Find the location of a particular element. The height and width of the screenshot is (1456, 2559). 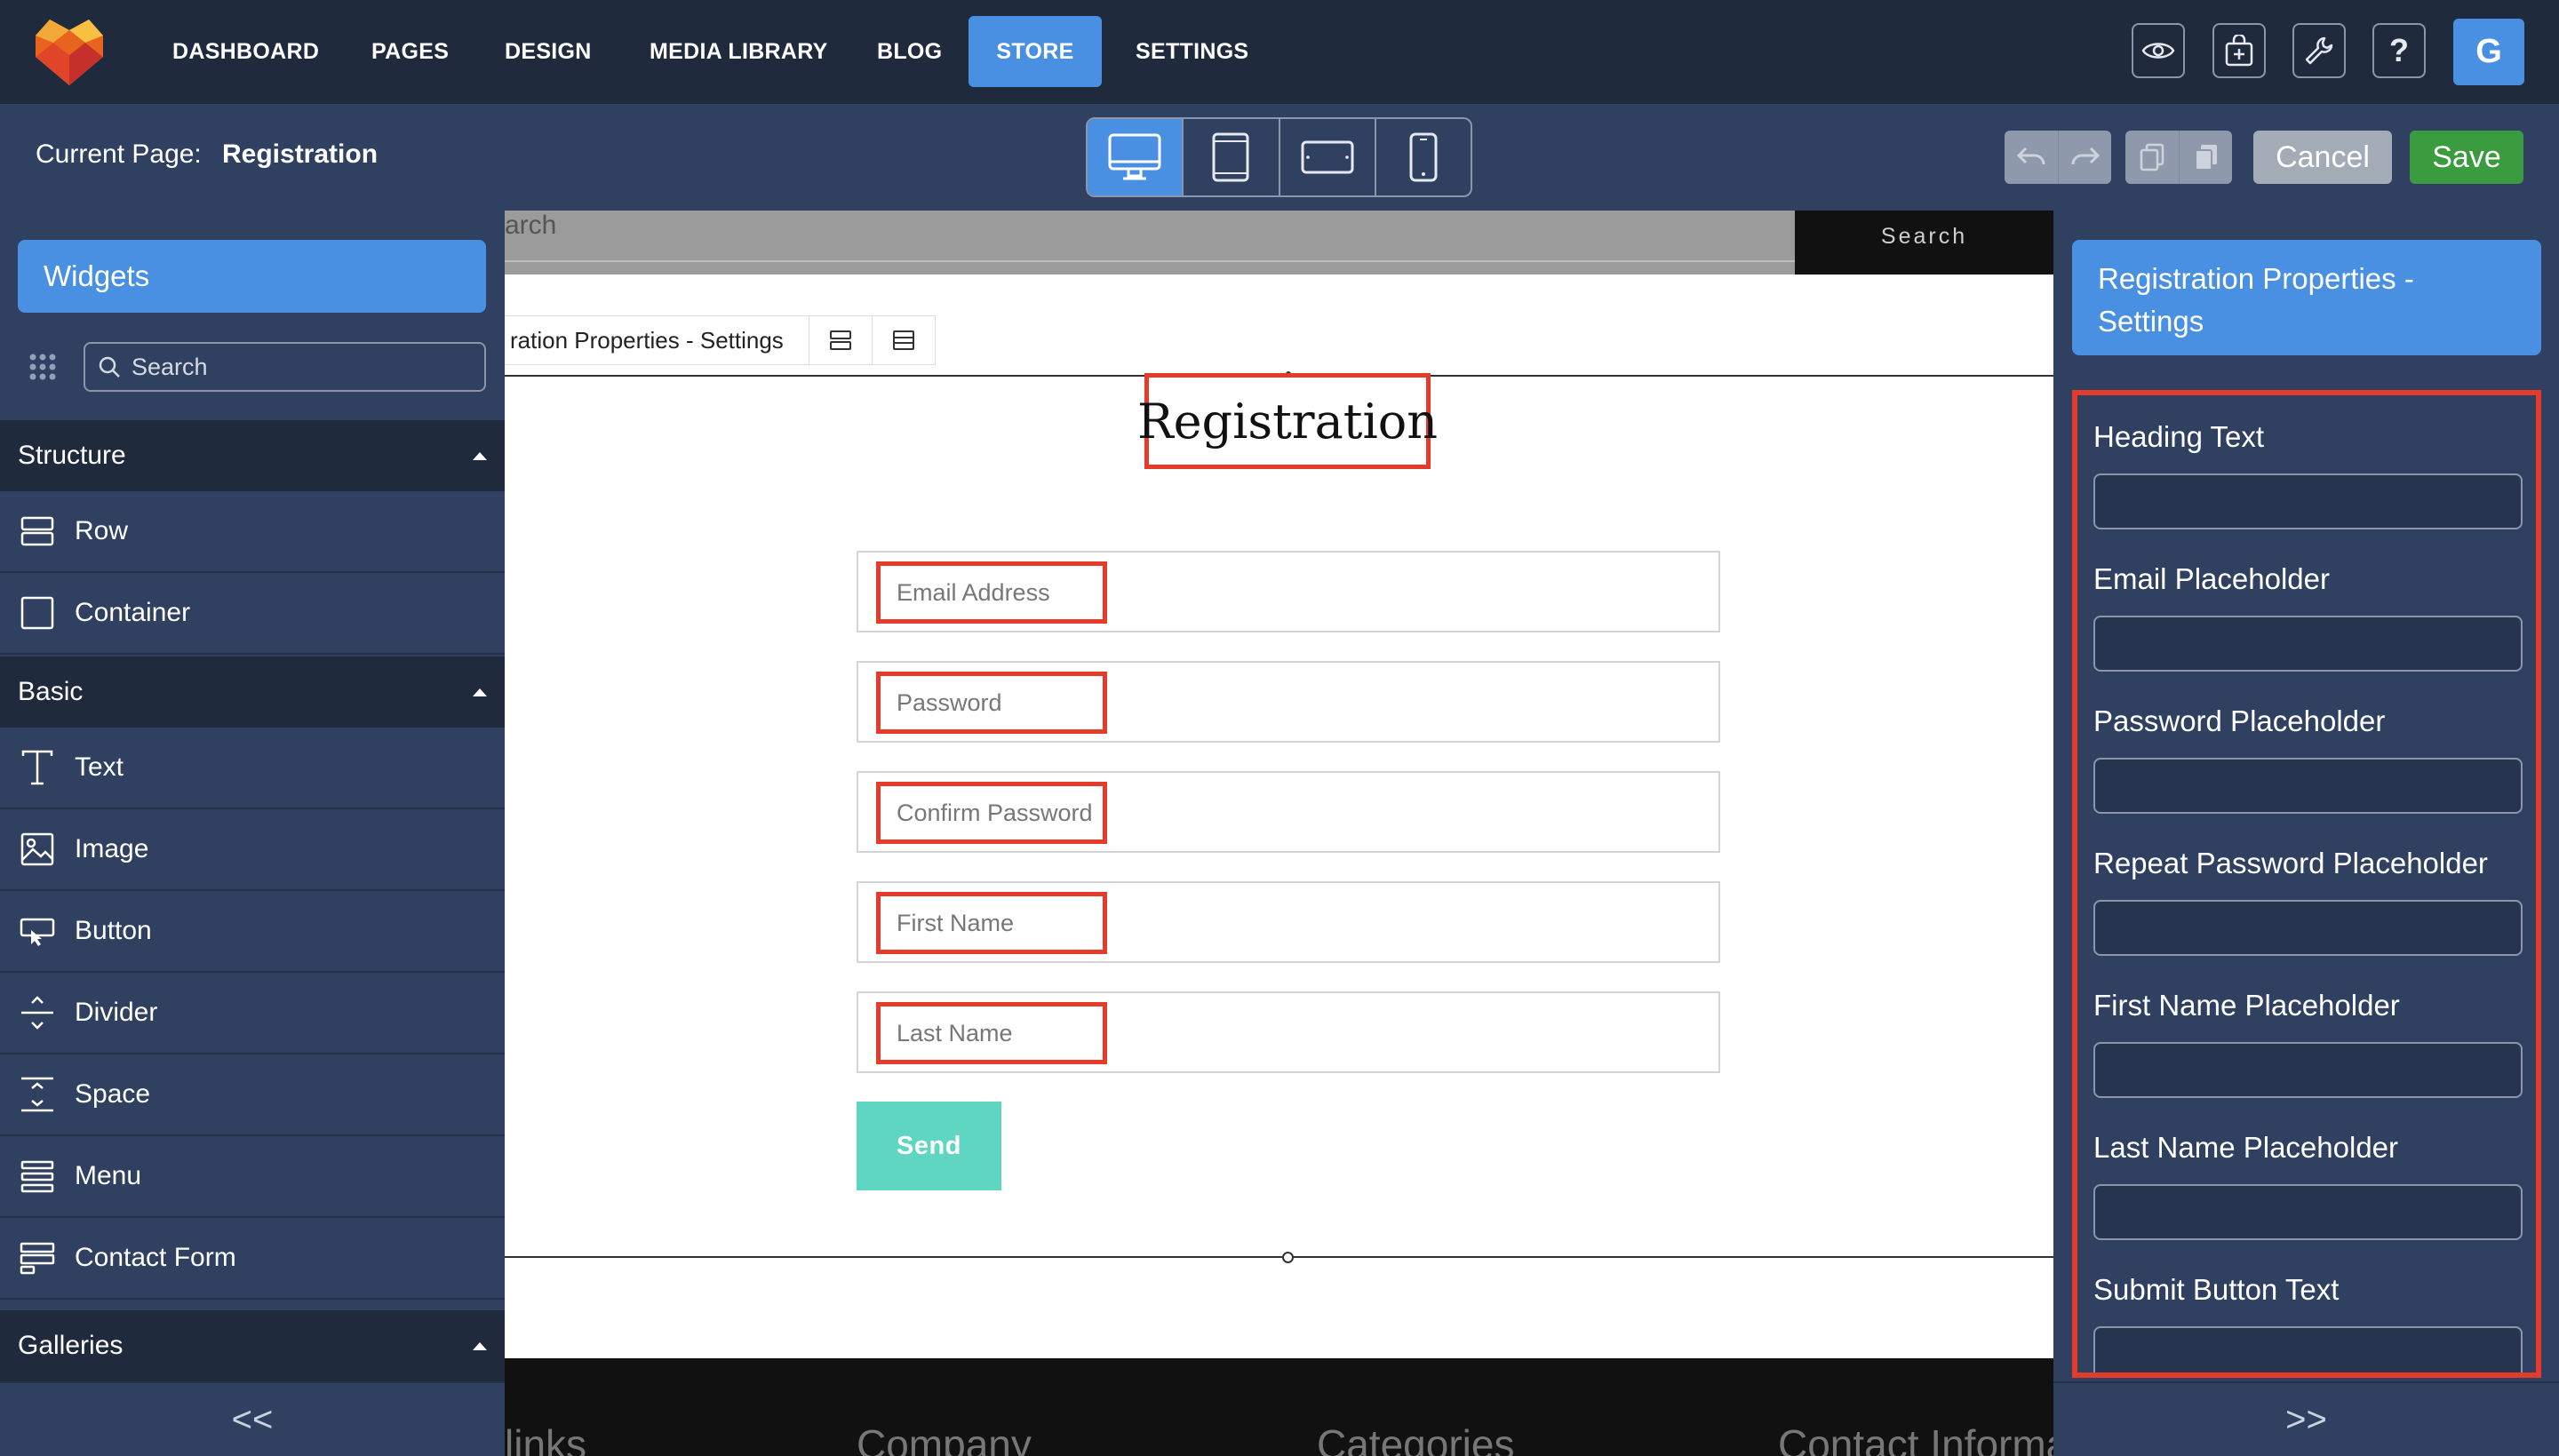

first-name-placeholder-label: First Name Placeholder is located at coordinates (2246, 1005).